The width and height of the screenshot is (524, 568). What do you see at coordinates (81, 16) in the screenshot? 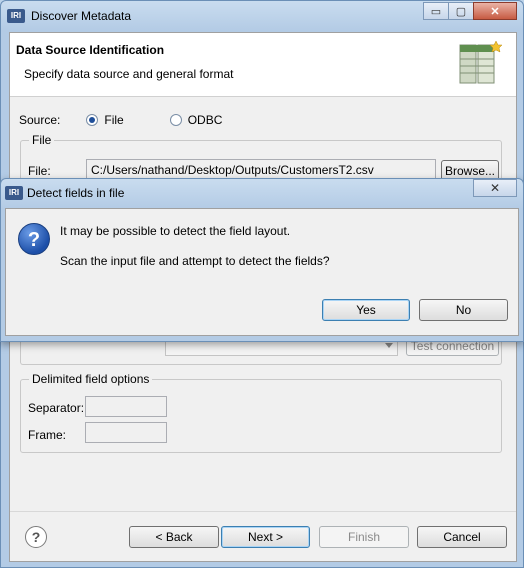
I see `window-title: Discover Metadata` at bounding box center [81, 16].